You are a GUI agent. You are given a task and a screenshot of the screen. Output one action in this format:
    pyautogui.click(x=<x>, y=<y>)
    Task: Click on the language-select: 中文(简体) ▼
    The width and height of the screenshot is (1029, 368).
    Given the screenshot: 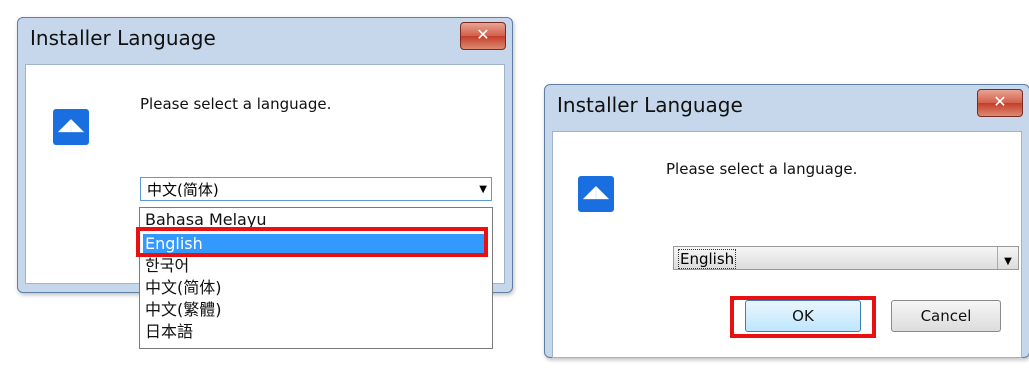 What is the action you would take?
    pyautogui.click(x=316, y=189)
    